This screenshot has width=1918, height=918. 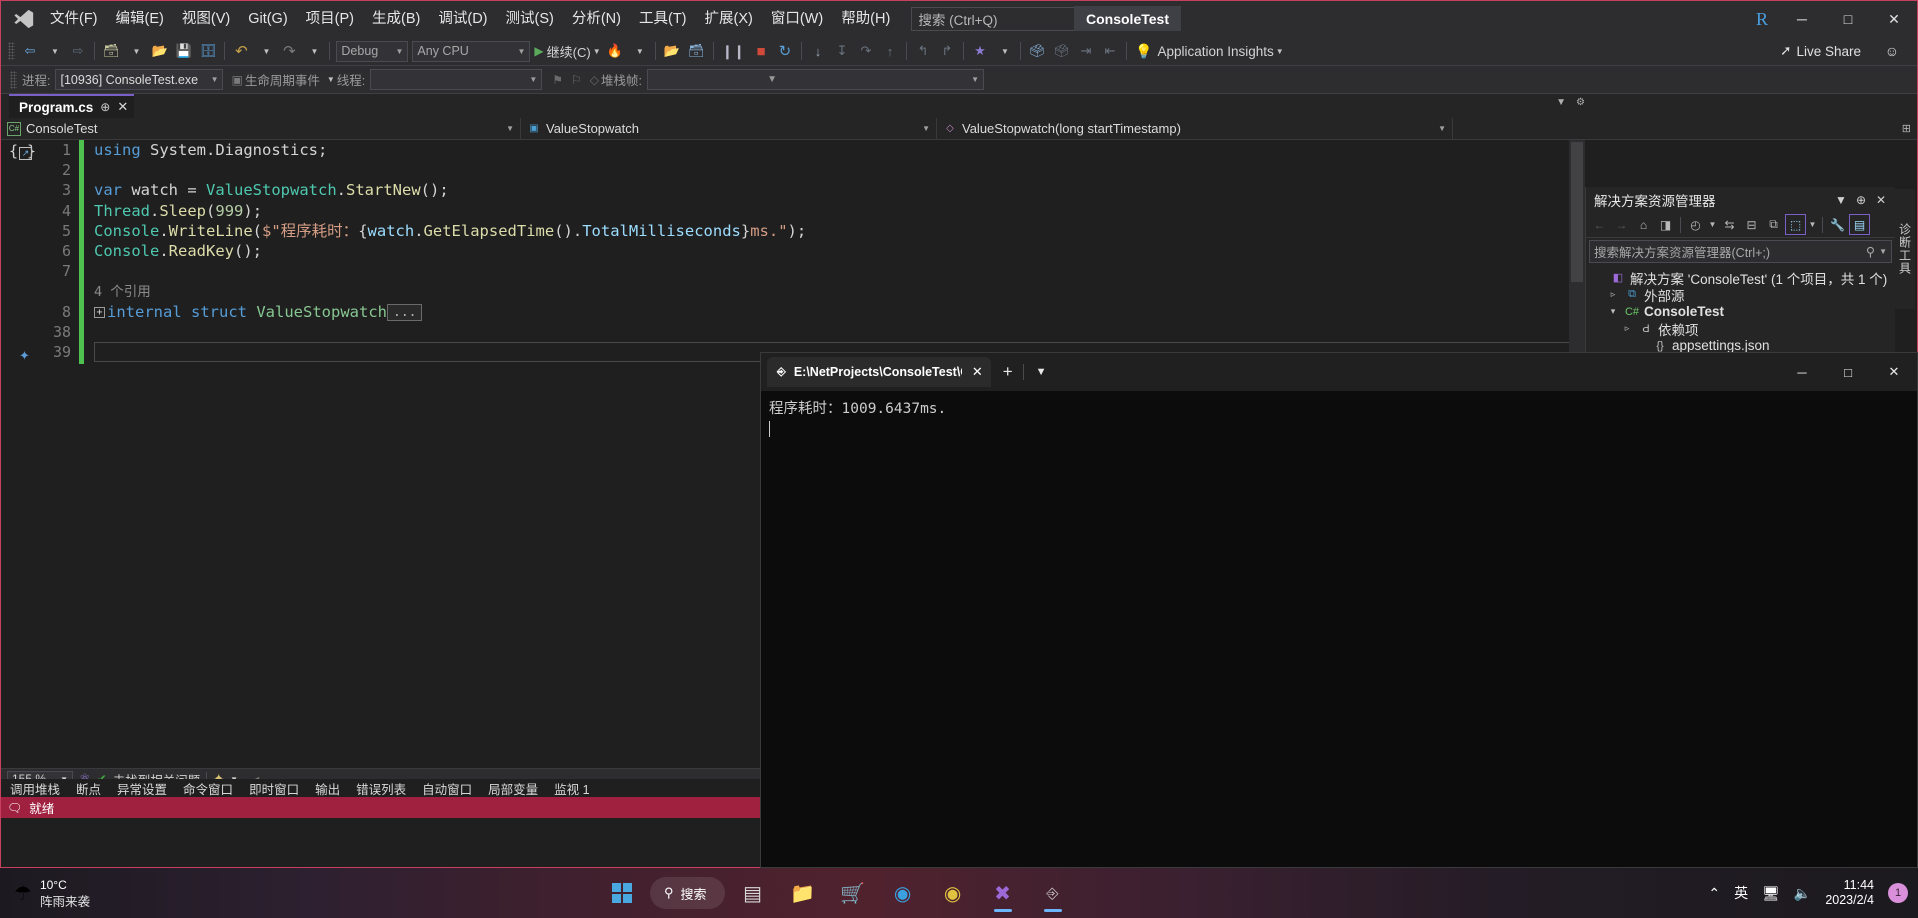 What do you see at coordinates (1740, 295) in the screenshot?
I see `solution-explorer-item-1: ▹ ⧉ 外部源` at bounding box center [1740, 295].